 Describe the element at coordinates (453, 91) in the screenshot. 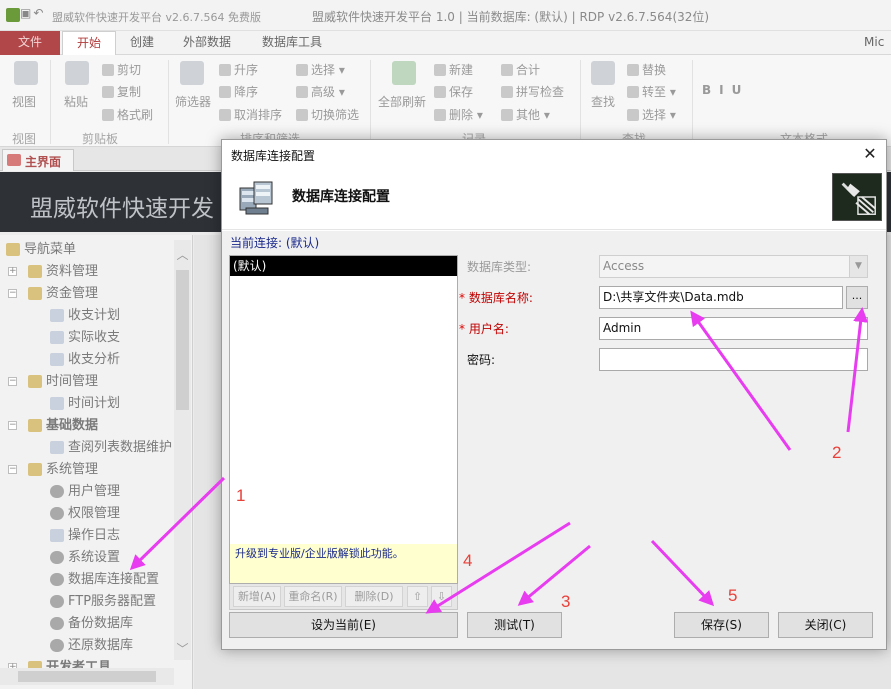

I see `save-record-button: 保存` at that location.